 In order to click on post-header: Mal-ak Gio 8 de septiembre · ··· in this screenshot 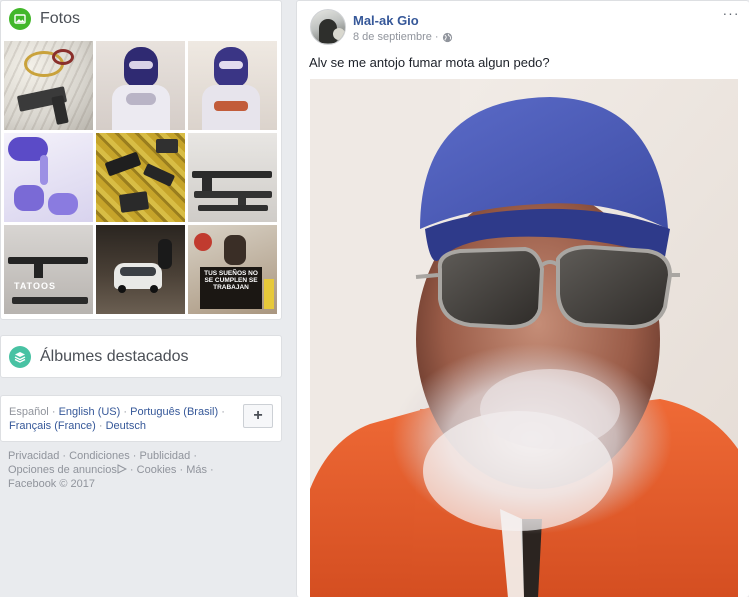, I will do `click(523, 28)`.